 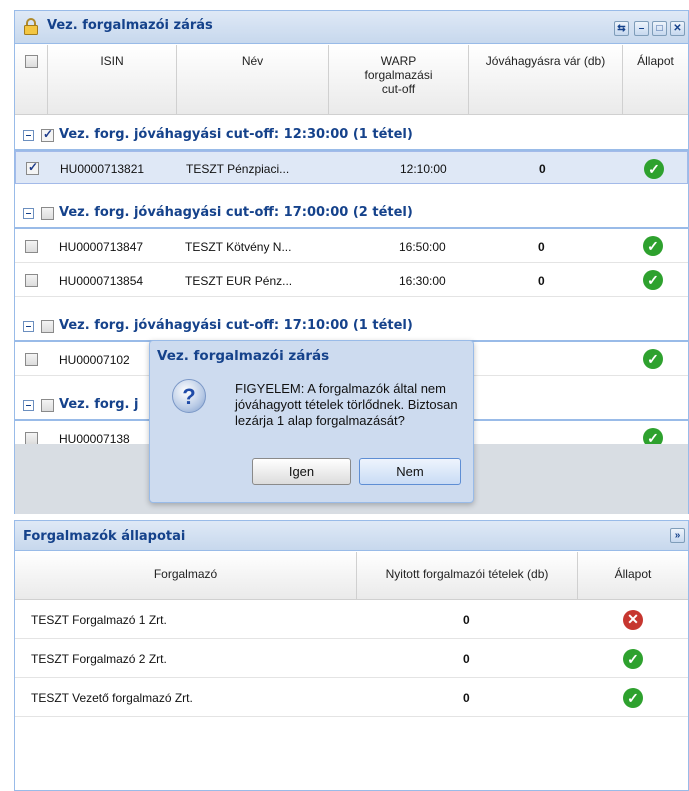 I want to click on yes-button: Igen, so click(x=301, y=471).